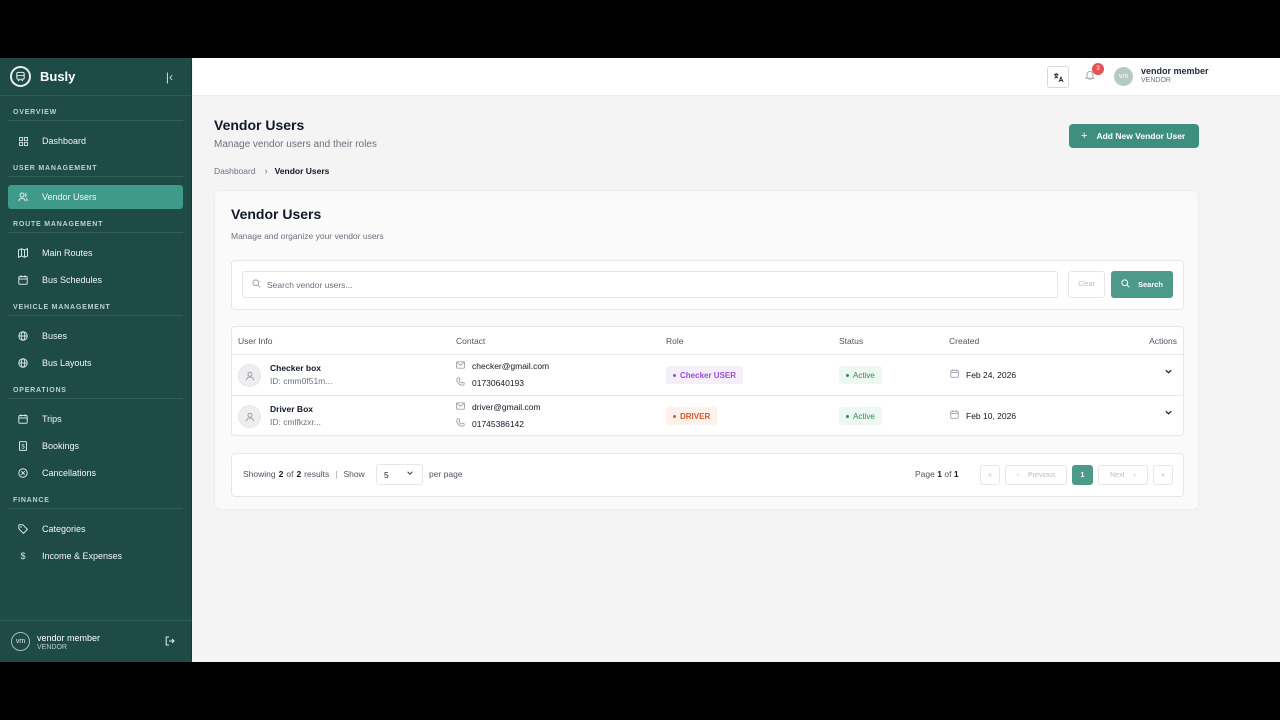  What do you see at coordinates (58, 76) in the screenshot?
I see `brand-name: Busly` at bounding box center [58, 76].